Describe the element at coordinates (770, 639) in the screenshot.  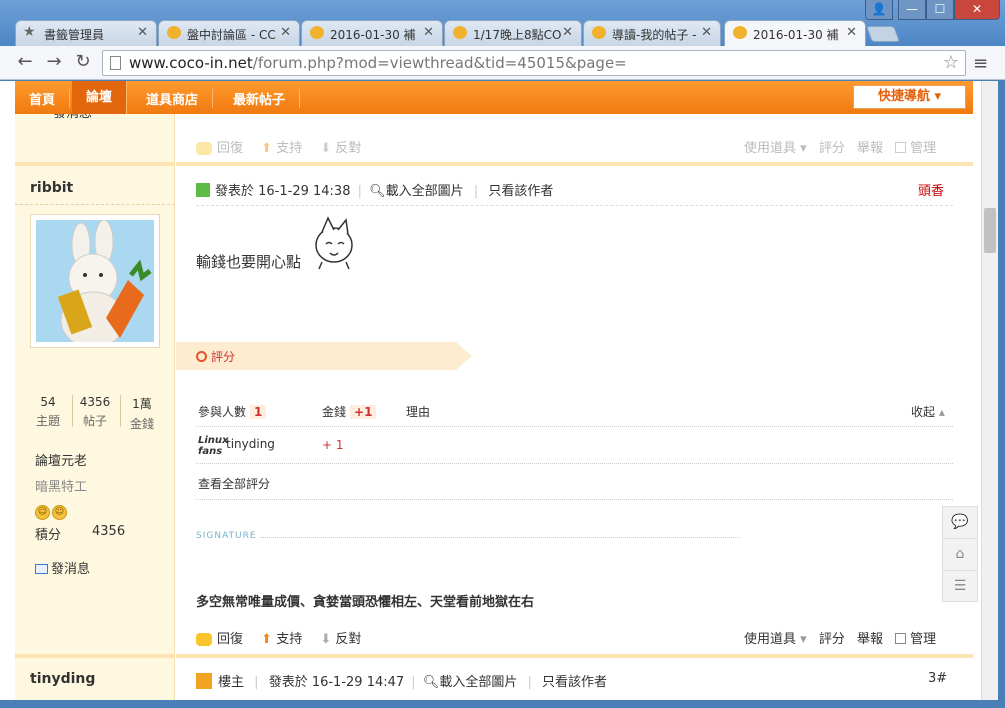
I see `use-item-label: 使用道具` at that location.